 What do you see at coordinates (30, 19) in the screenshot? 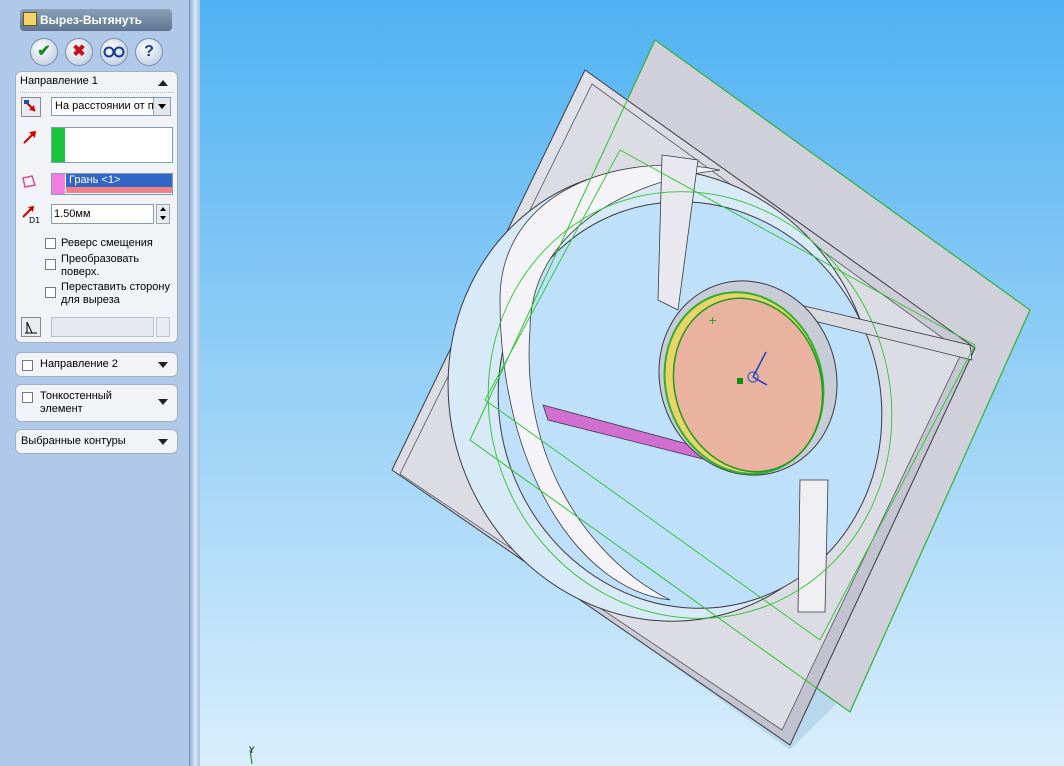
I see `cut-extrude-icon` at bounding box center [30, 19].